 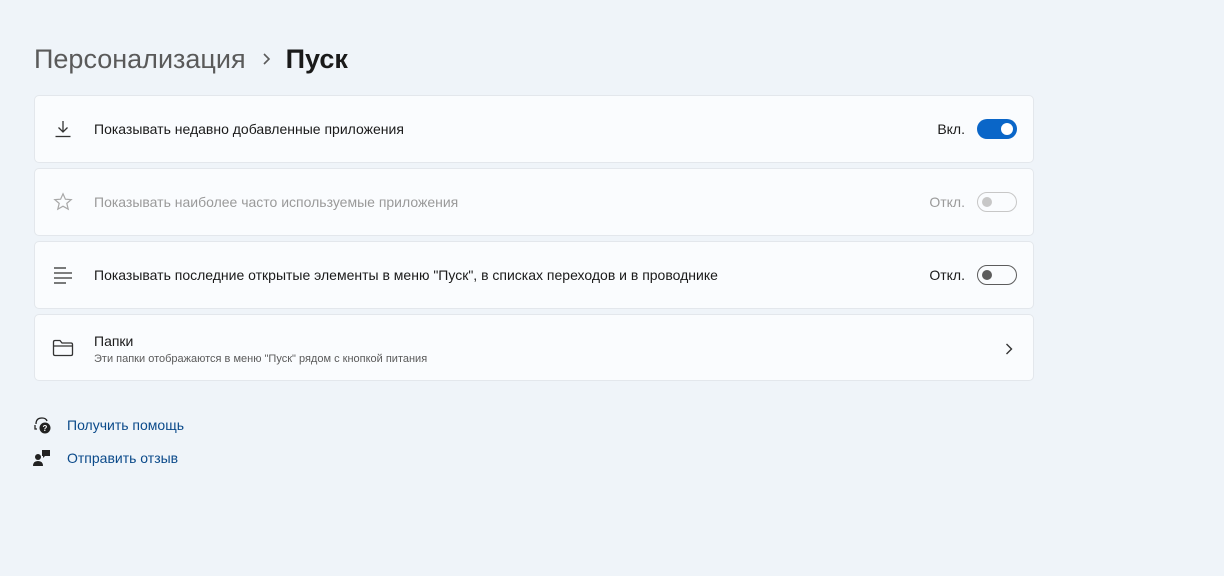 What do you see at coordinates (951, 129) in the screenshot?
I see `toggle-state-label: Вкл.` at bounding box center [951, 129].